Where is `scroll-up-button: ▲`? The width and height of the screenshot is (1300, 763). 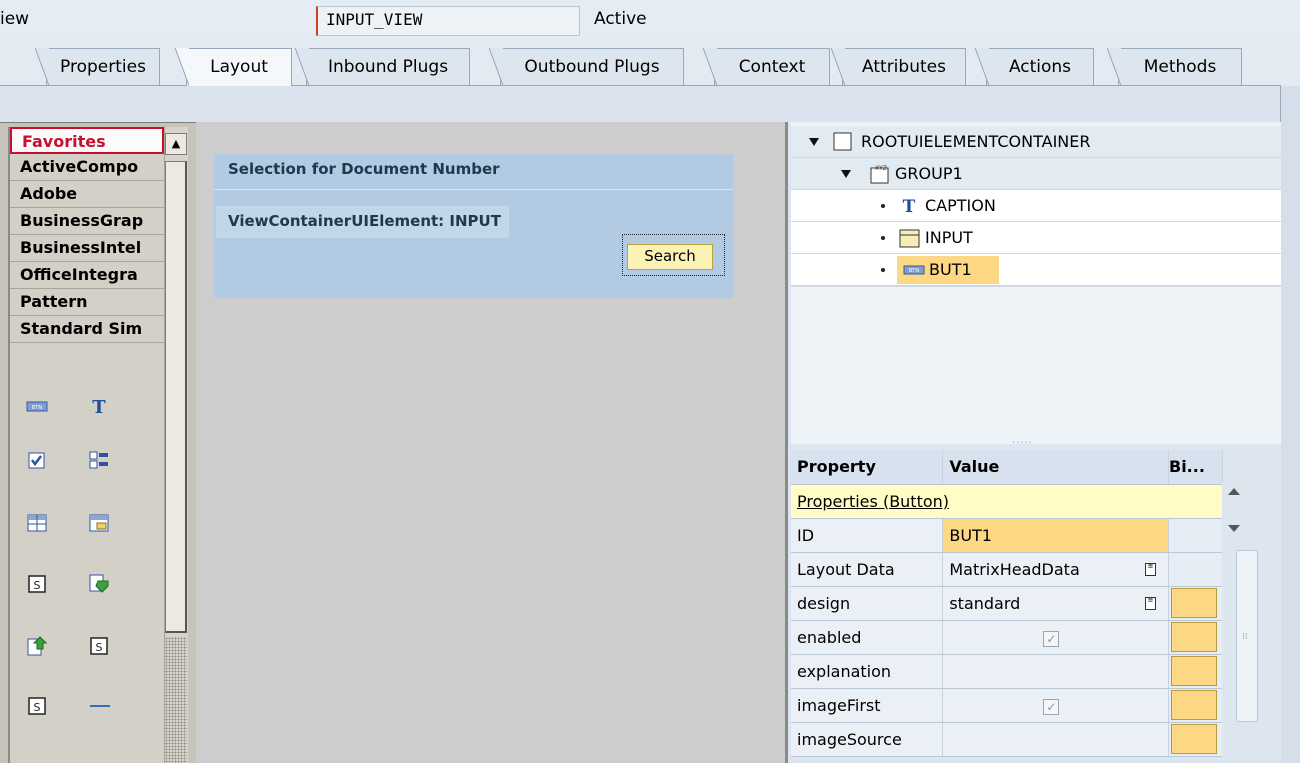 scroll-up-button: ▲ is located at coordinates (176, 144).